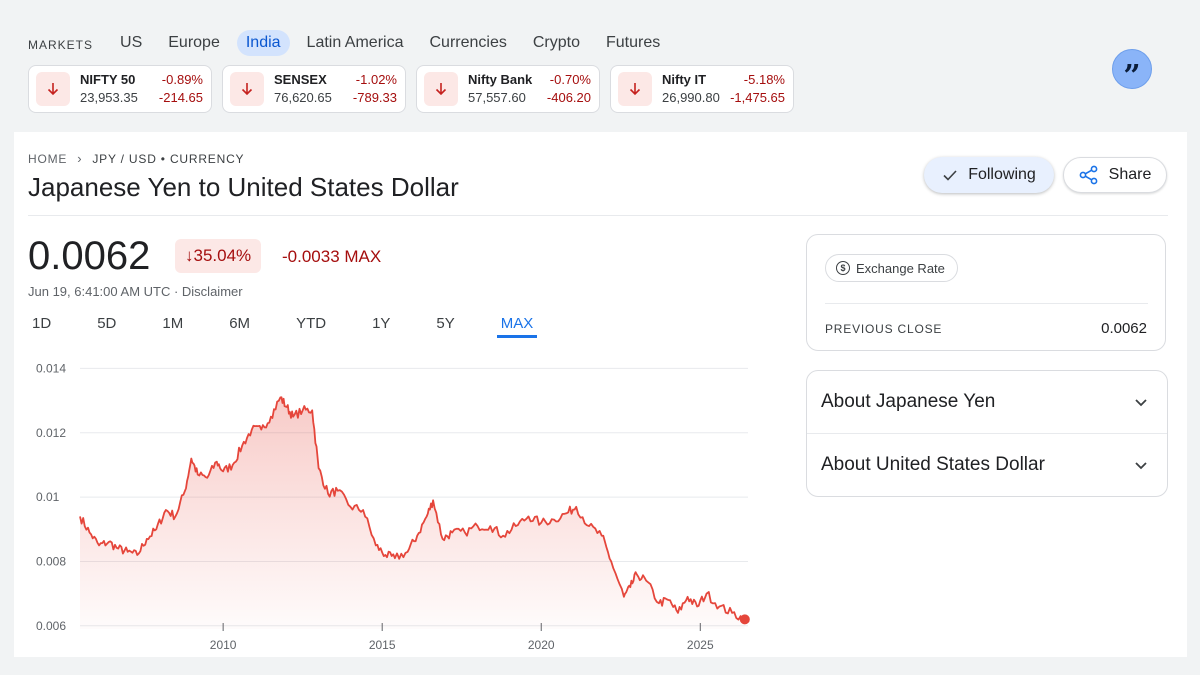  What do you see at coordinates (376, 79) in the screenshot?
I see `ticker-percent: -1.02%` at bounding box center [376, 79].